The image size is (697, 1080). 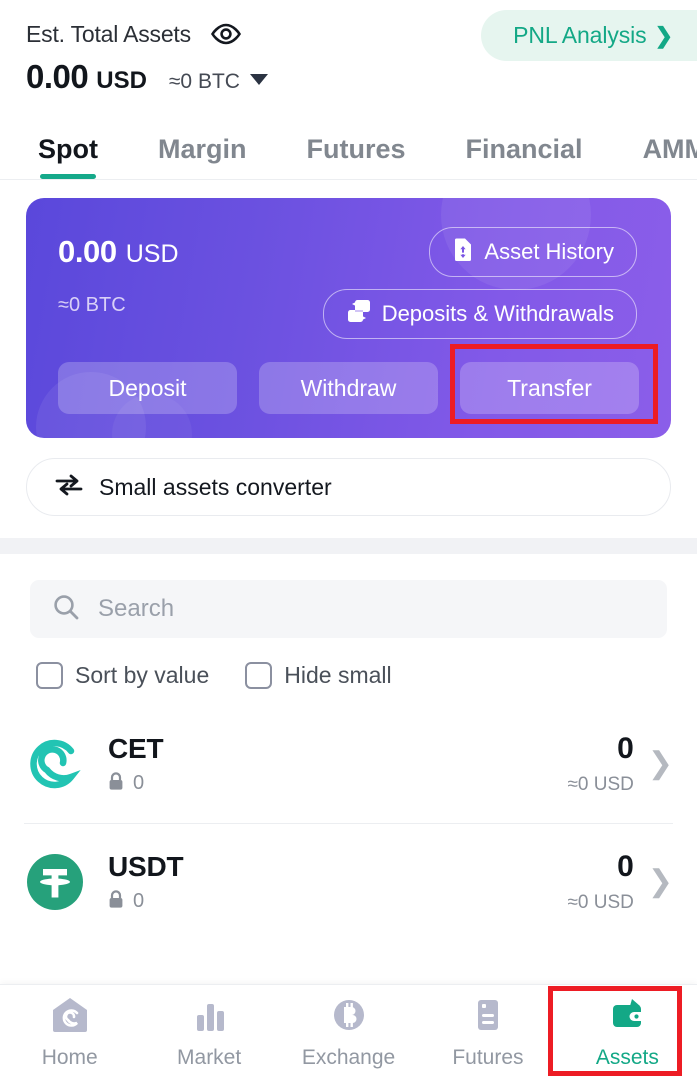 I want to click on home-icon, so click(x=70, y=1017).